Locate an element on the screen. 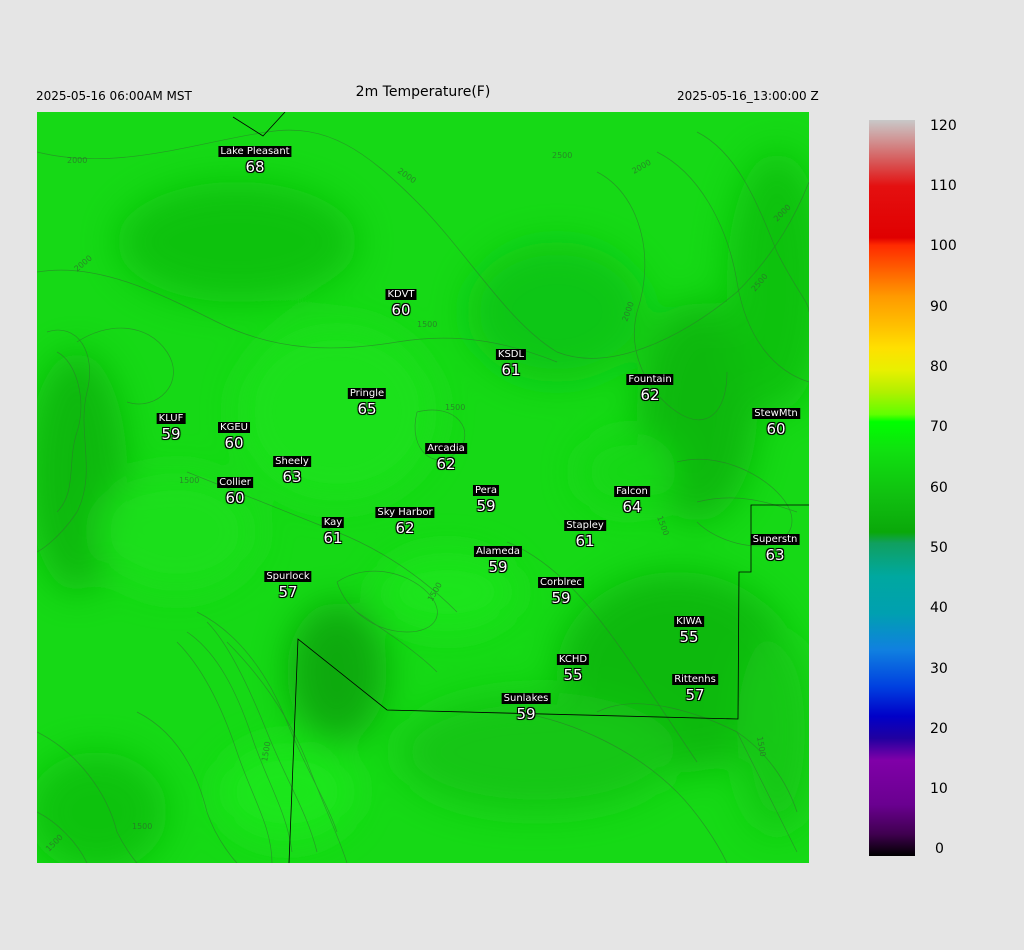  station-temperature: 65 is located at coordinates (367, 409).